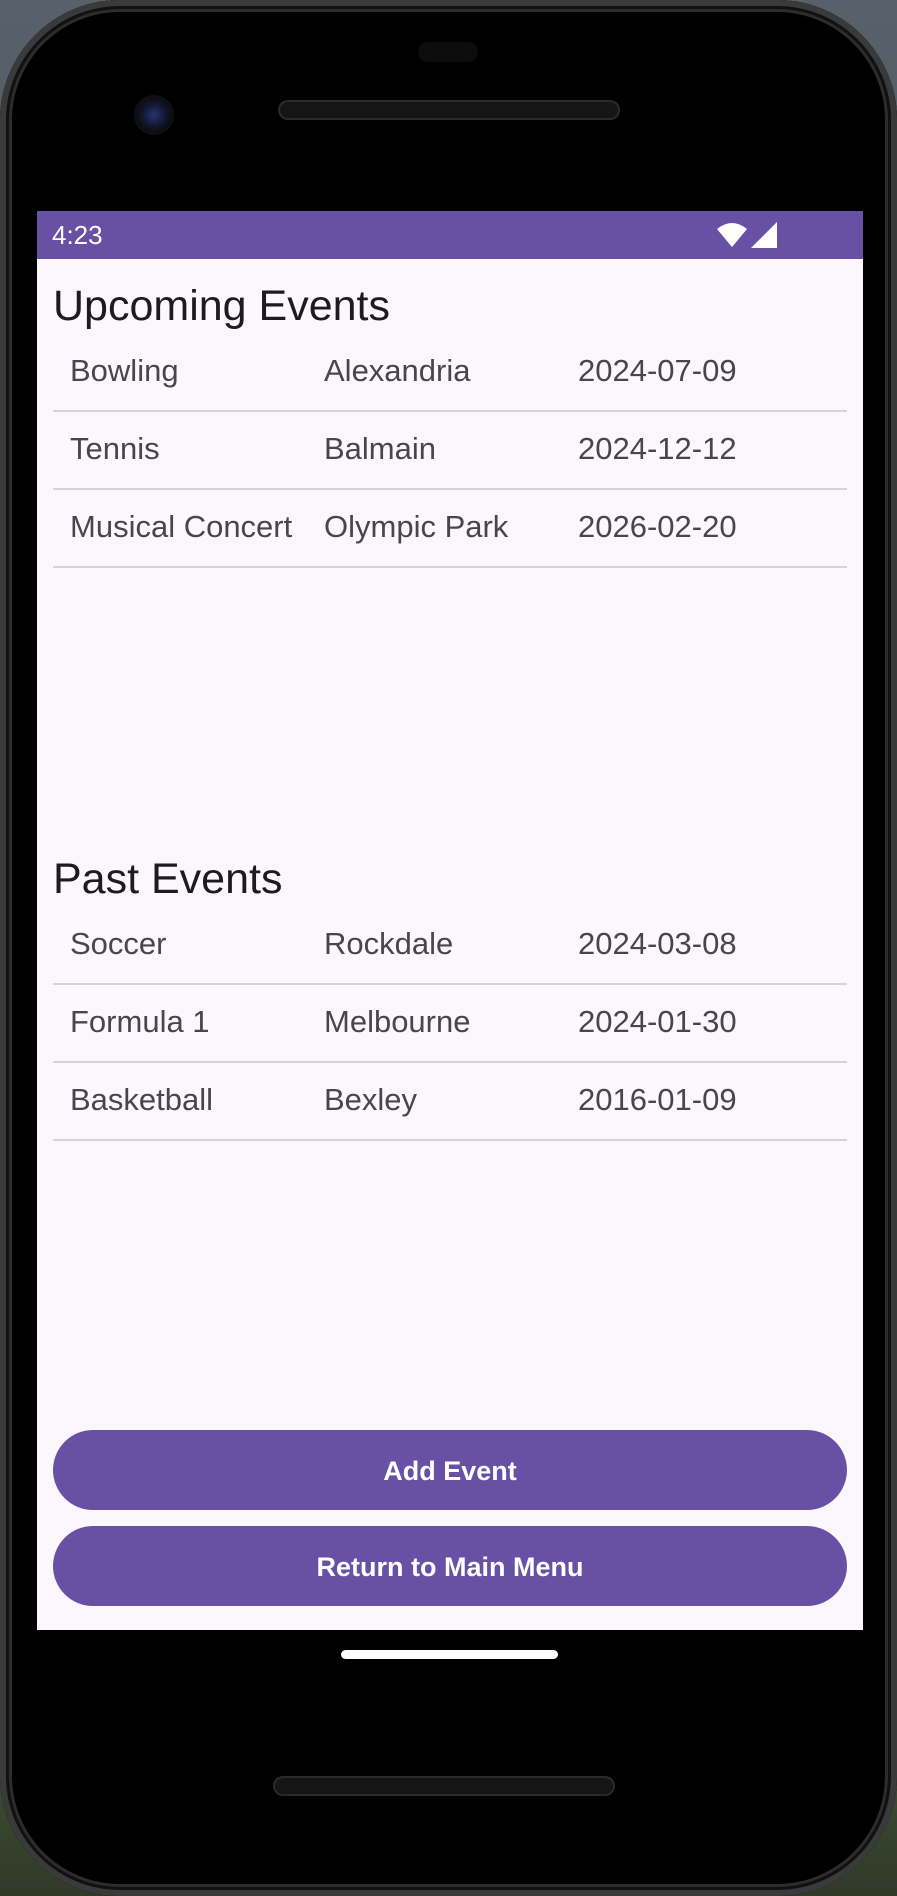 This screenshot has height=1896, width=897. Describe the element at coordinates (181, 526) in the screenshot. I see `event-name: Musical Concert` at that location.